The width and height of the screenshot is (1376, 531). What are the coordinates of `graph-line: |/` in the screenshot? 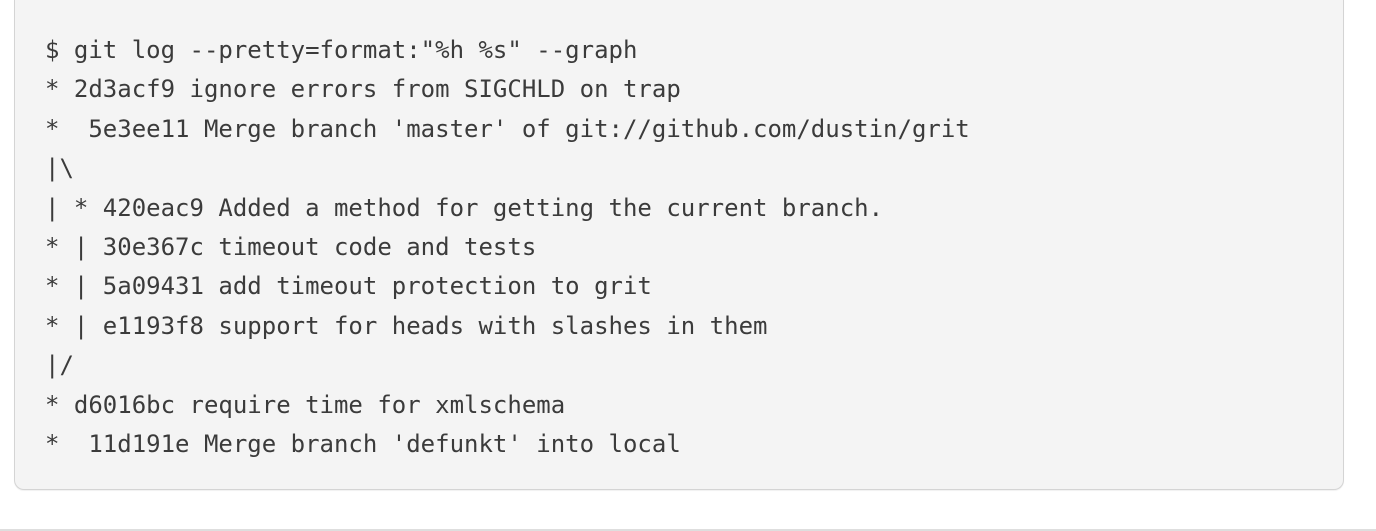 It's located at (59, 365).